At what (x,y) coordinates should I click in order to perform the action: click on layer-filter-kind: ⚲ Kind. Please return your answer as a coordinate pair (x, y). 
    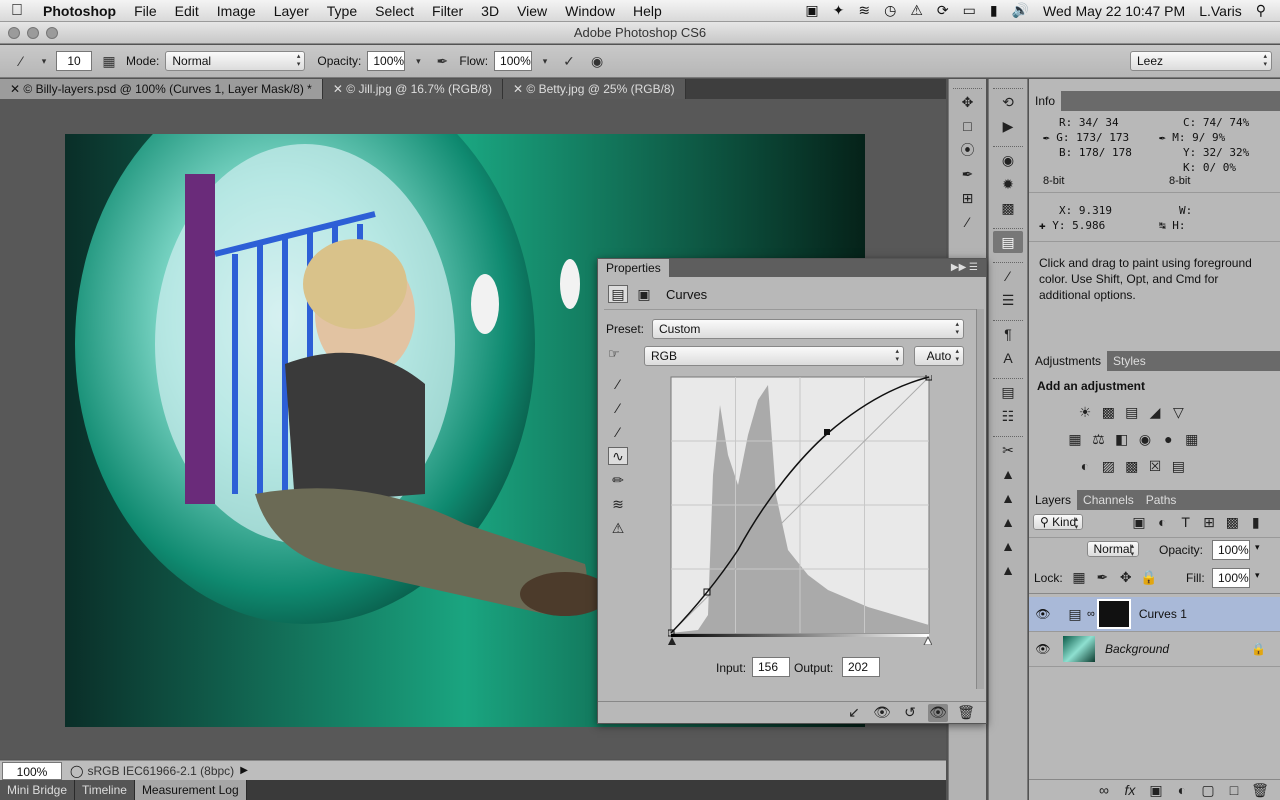
    Looking at the image, I should click on (1058, 522).